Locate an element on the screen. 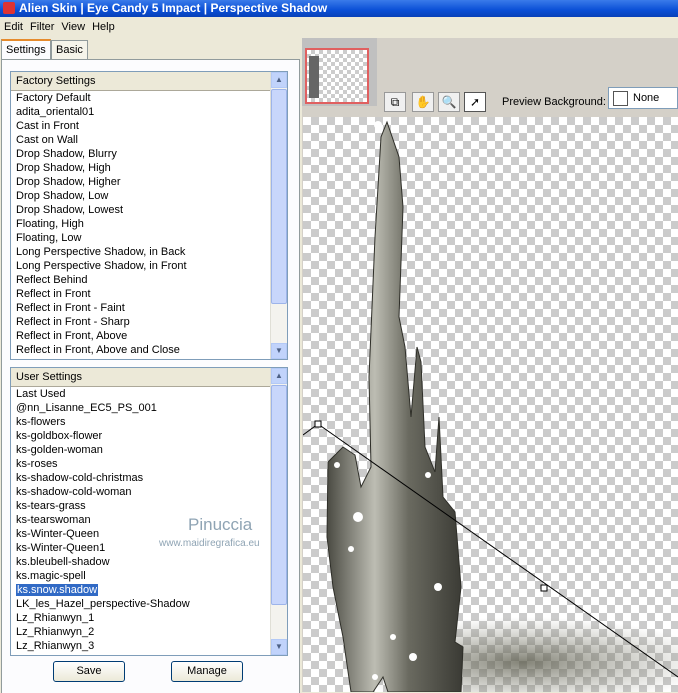 The image size is (678, 693). hand-icon: ✋ is located at coordinates (423, 102).